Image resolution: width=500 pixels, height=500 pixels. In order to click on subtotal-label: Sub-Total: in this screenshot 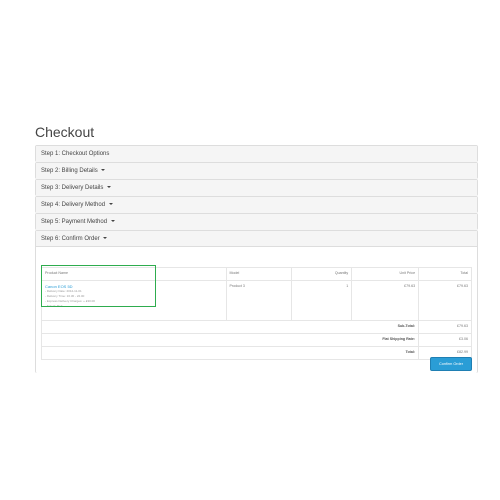, I will do `click(230, 327)`.